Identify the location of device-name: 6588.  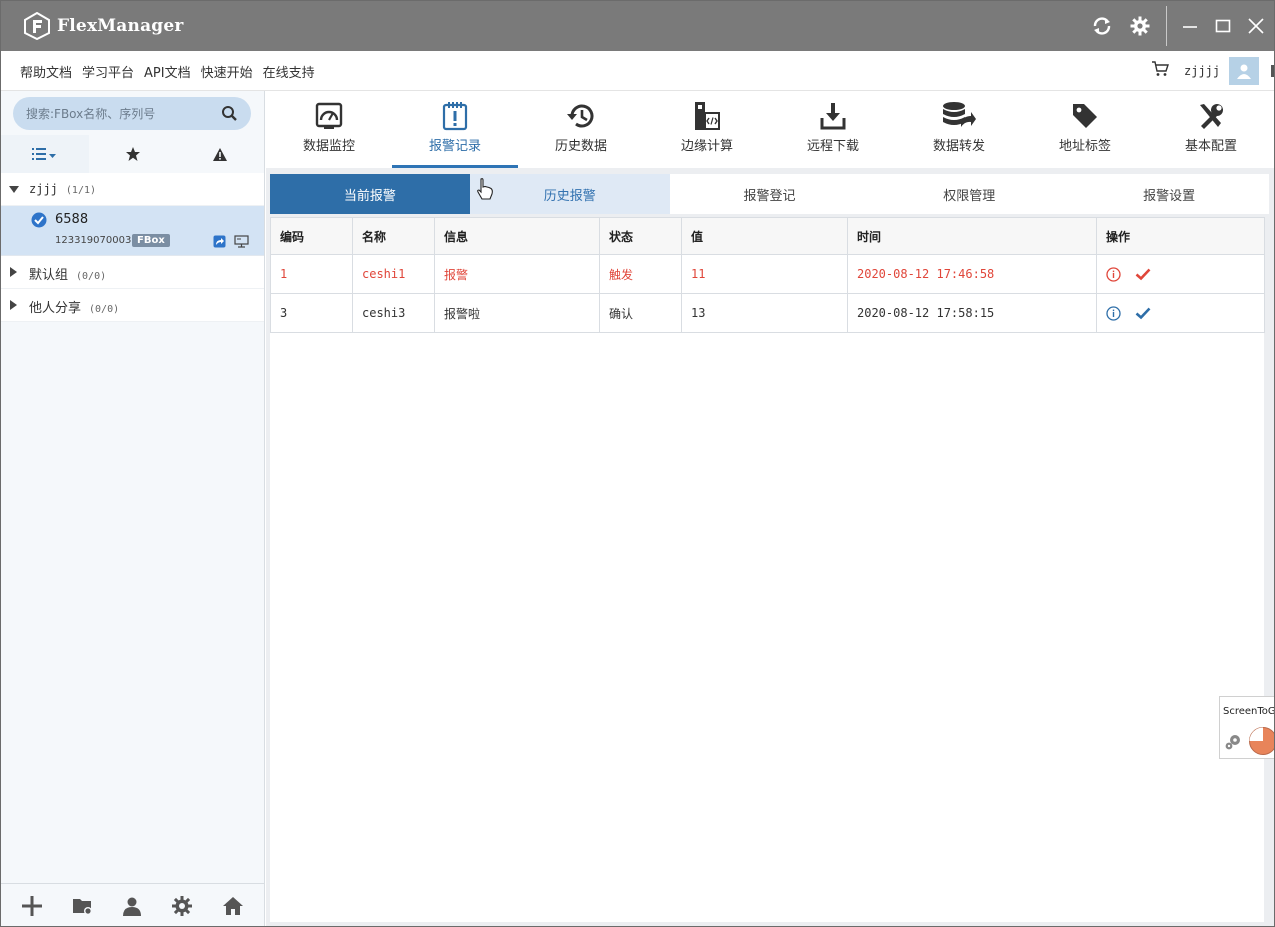
(72, 219).